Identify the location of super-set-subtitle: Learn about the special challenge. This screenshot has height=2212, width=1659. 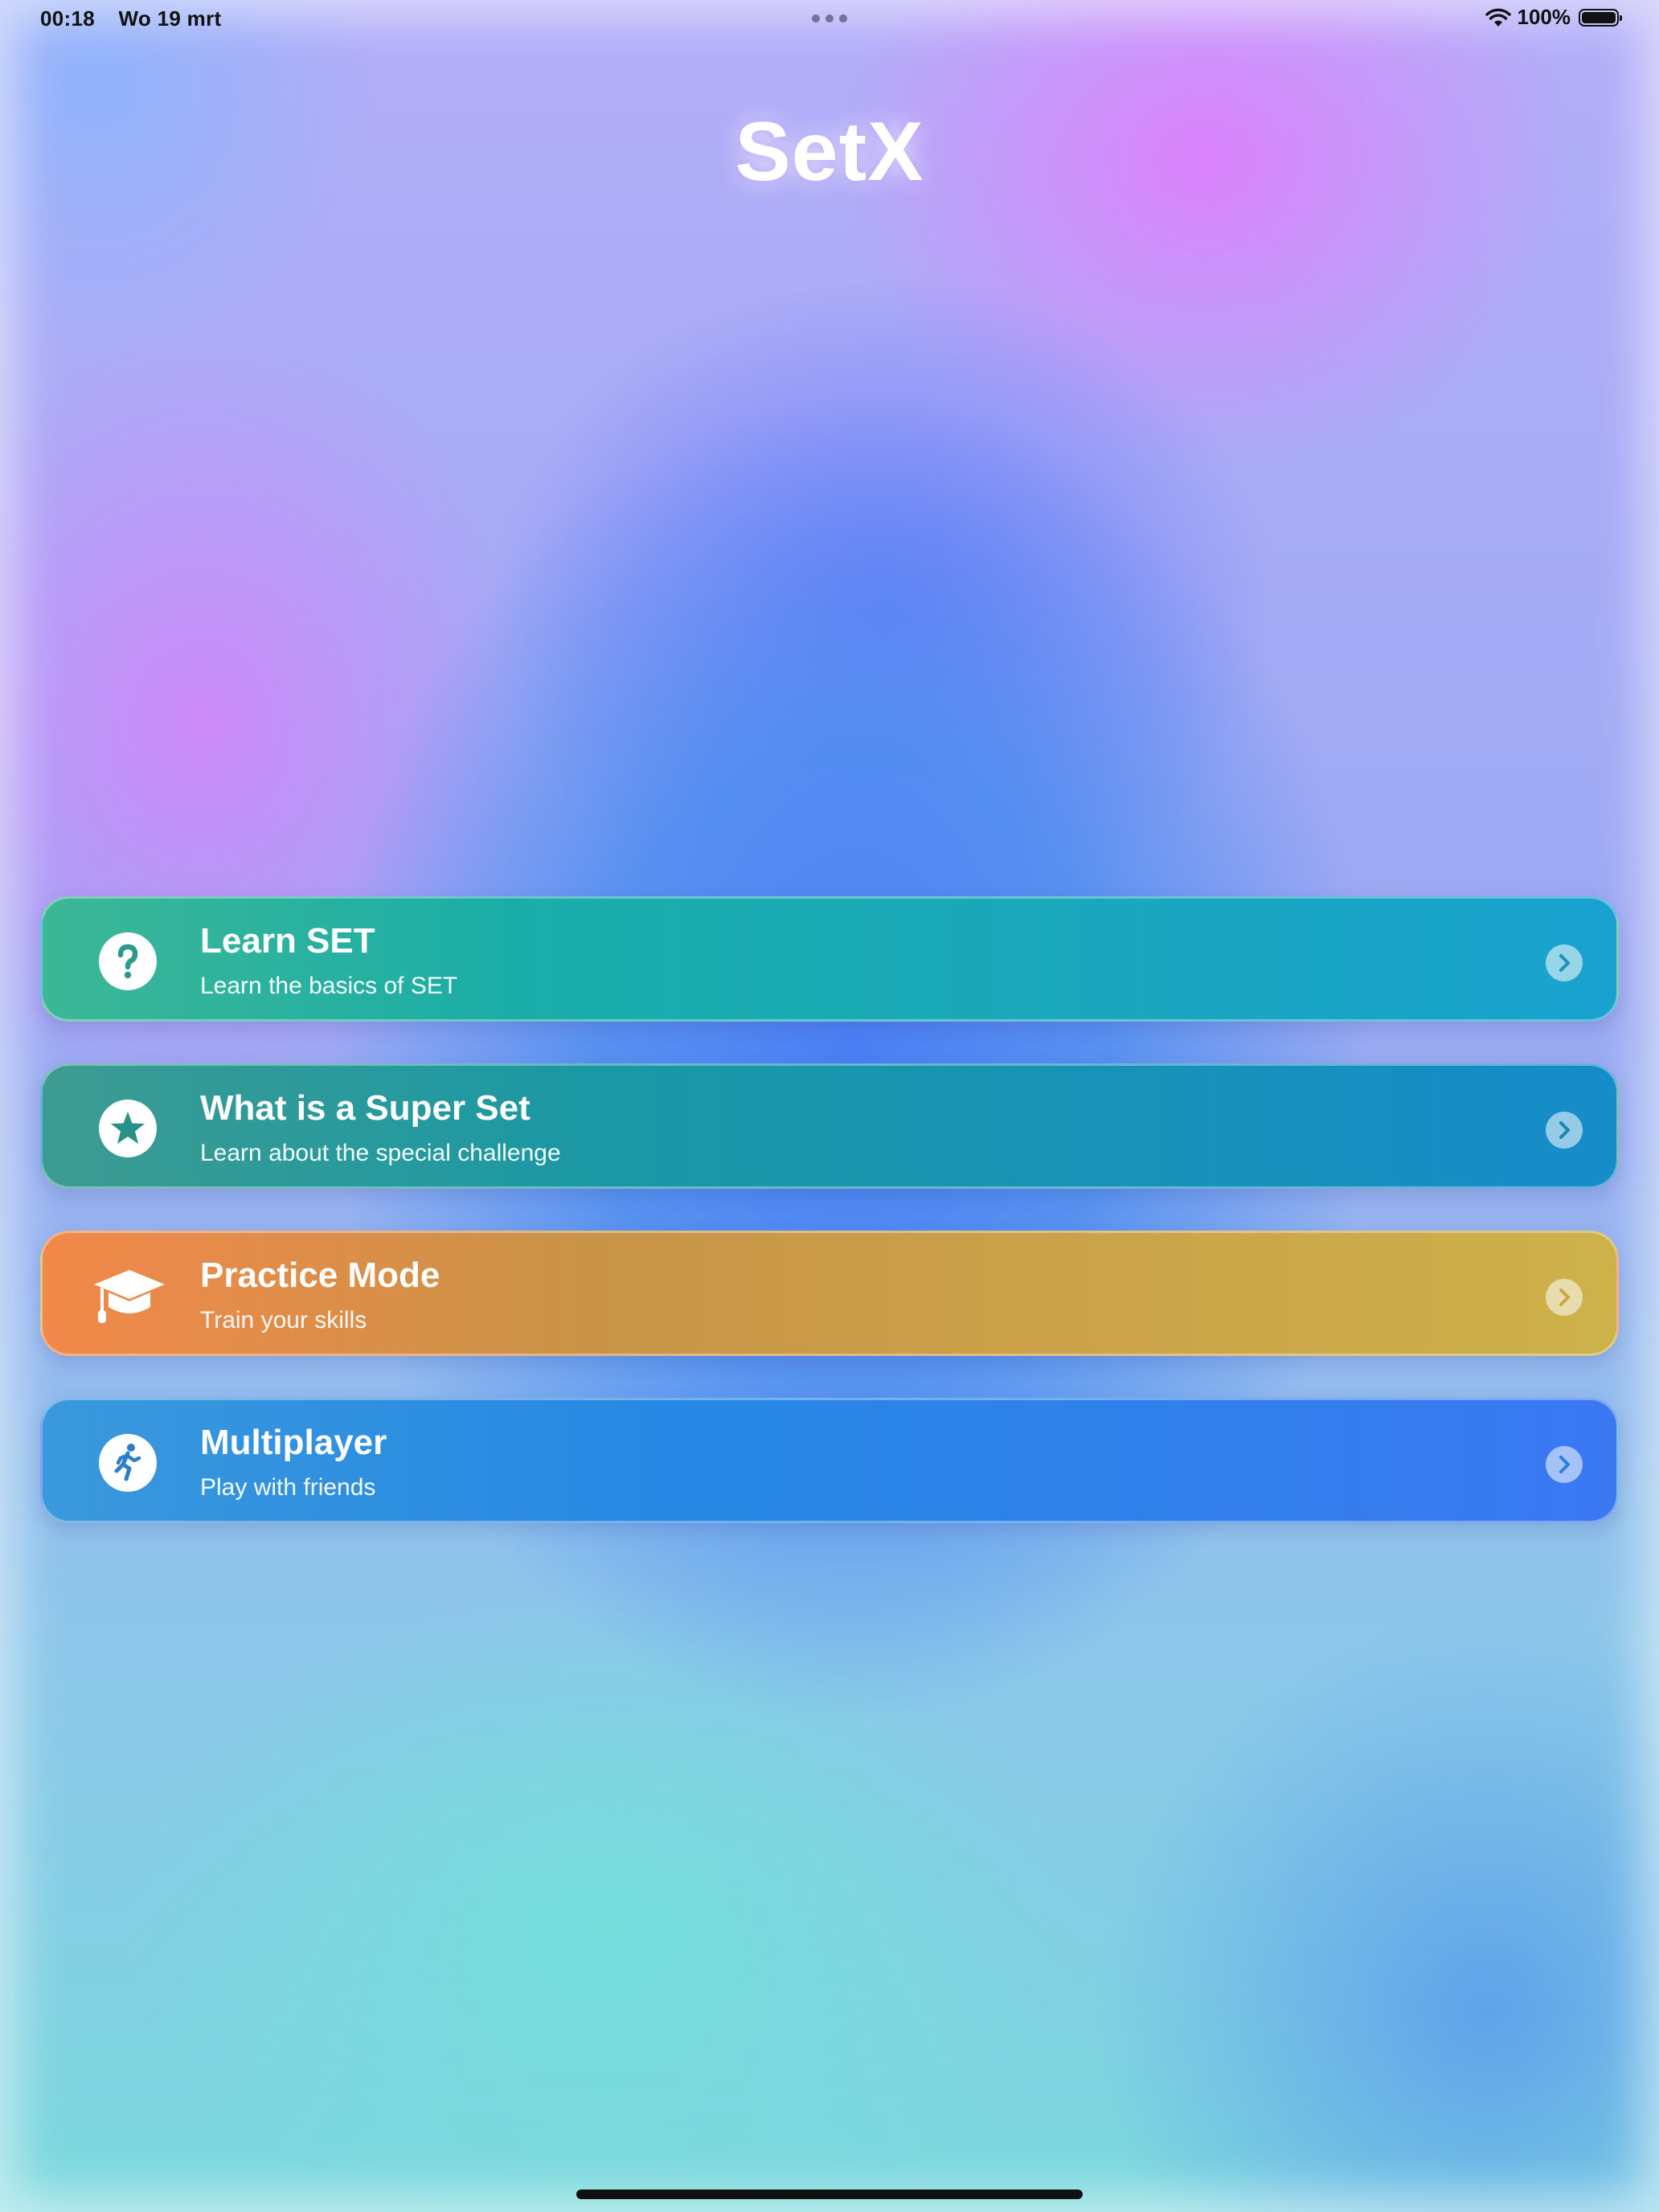
(380, 1153).